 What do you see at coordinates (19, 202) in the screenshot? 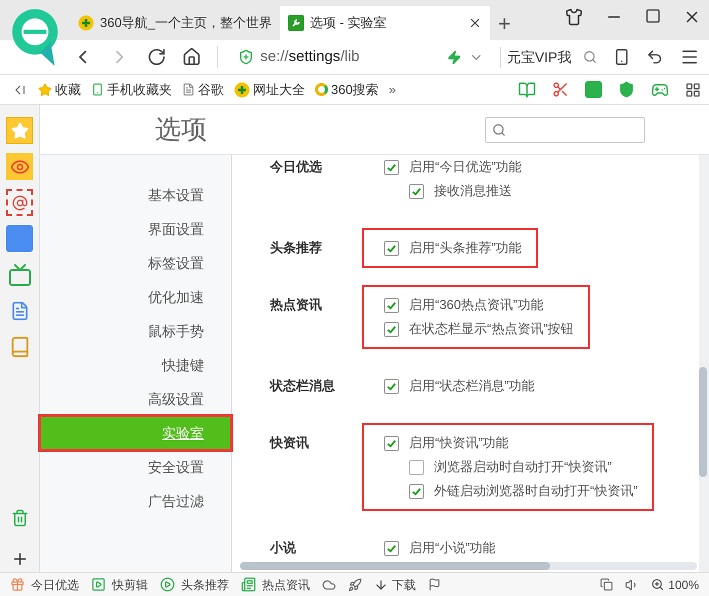
I see `mail-icon` at bounding box center [19, 202].